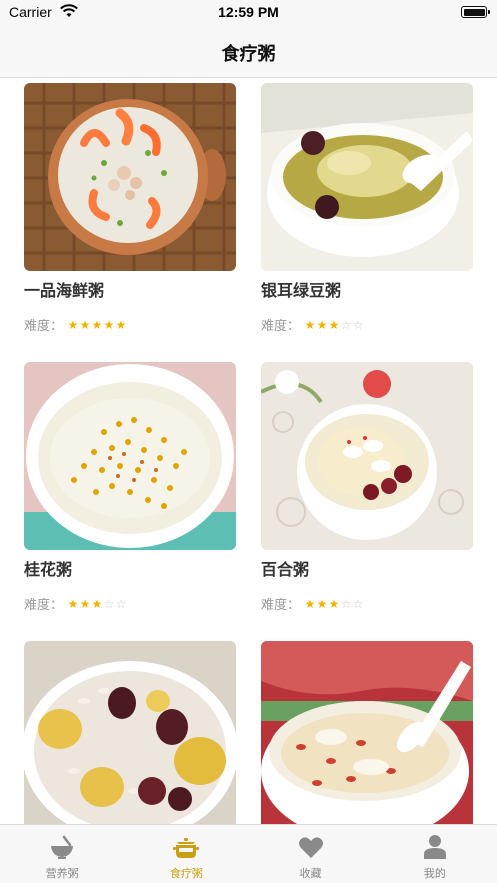 This screenshot has height=883, width=497. Describe the element at coordinates (48, 569) in the screenshot. I see `recipe-title: 桂花粥` at that location.